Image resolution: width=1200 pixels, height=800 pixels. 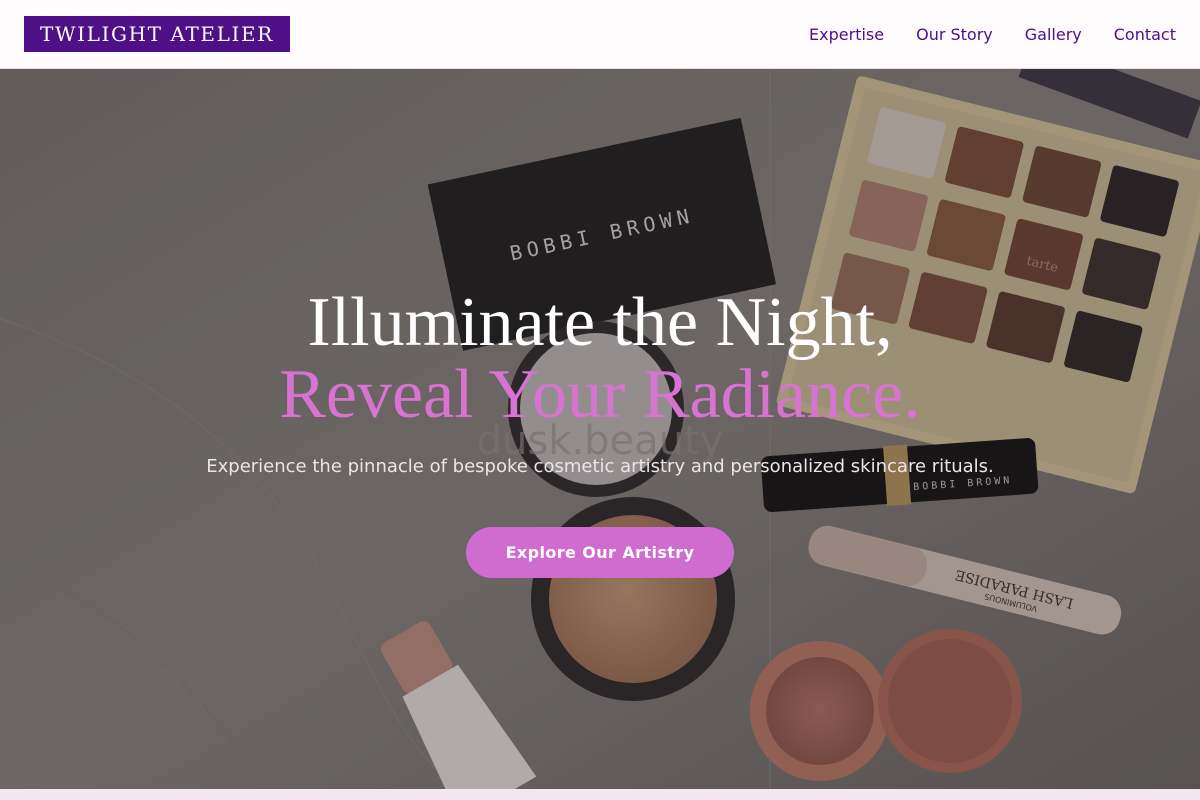 I want to click on explore-artistry-button: Explore Our Artistry, so click(x=600, y=552).